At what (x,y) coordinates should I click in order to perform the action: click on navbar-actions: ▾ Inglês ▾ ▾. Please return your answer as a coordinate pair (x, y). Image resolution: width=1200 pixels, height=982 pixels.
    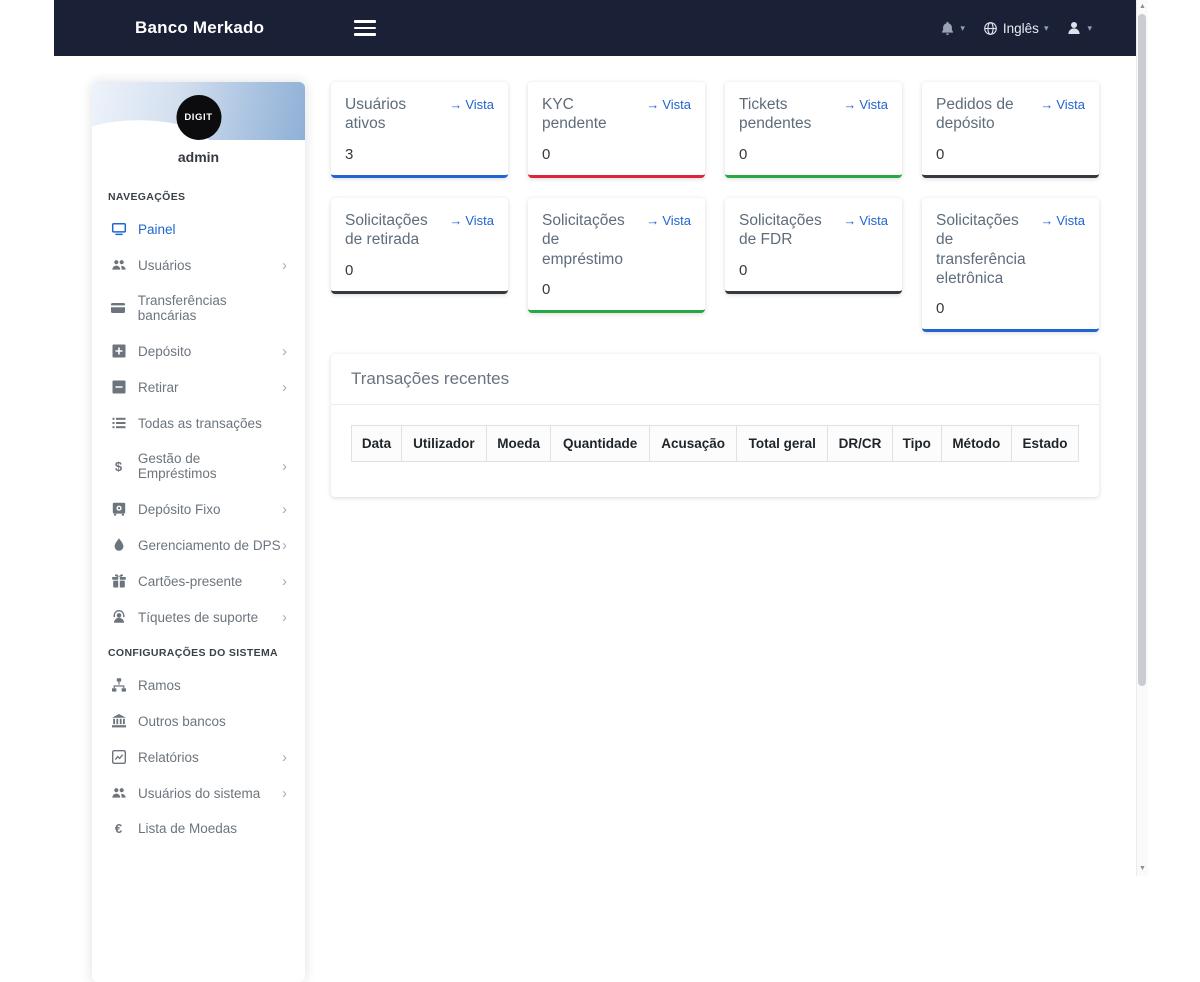
    Looking at the image, I should click on (1016, 28).